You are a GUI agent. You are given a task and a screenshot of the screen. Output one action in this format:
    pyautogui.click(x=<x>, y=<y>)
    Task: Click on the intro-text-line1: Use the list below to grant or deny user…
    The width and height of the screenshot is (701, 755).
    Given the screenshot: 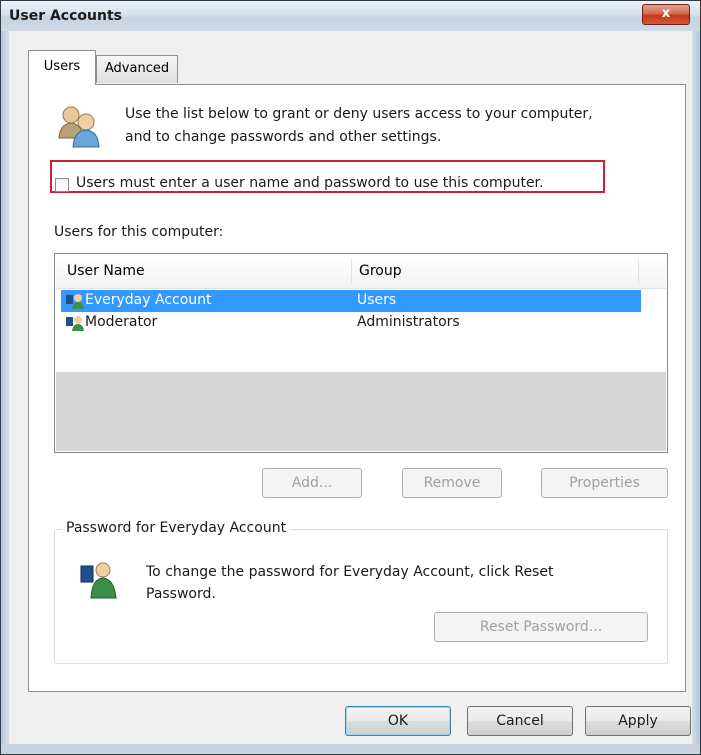 What is the action you would take?
    pyautogui.click(x=359, y=114)
    